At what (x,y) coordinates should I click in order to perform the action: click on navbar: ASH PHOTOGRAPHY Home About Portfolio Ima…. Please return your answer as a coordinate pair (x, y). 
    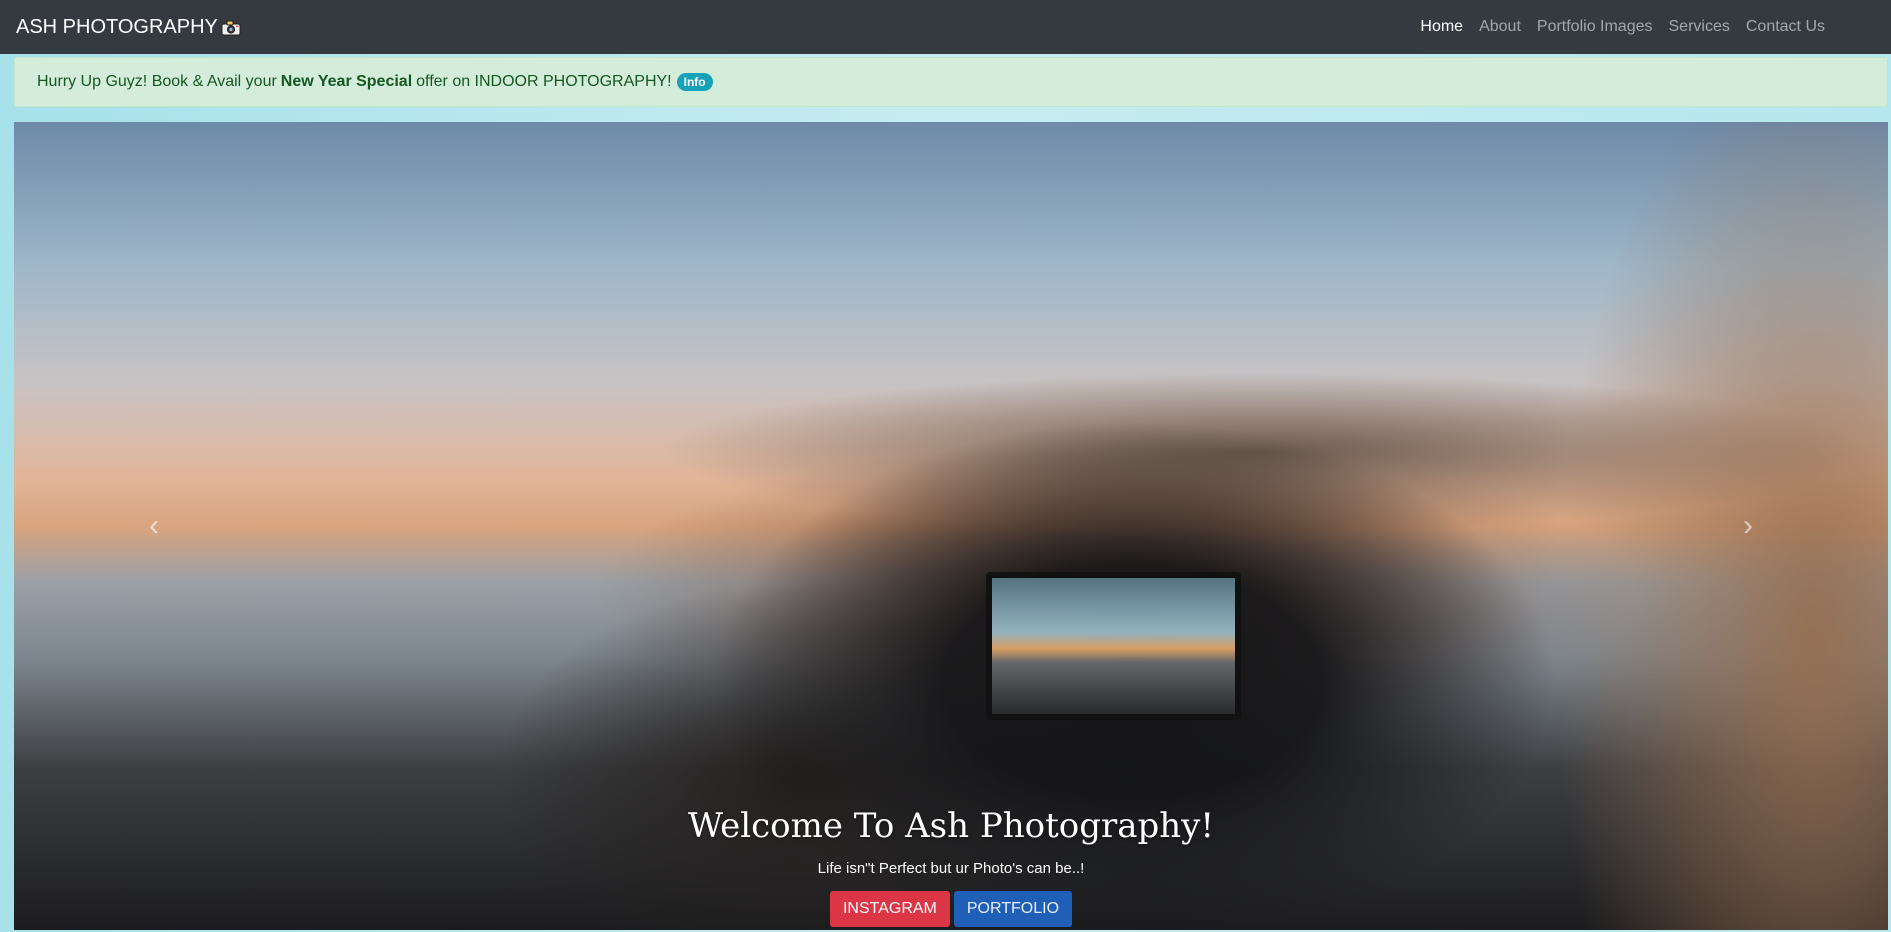
    Looking at the image, I should click on (945, 27).